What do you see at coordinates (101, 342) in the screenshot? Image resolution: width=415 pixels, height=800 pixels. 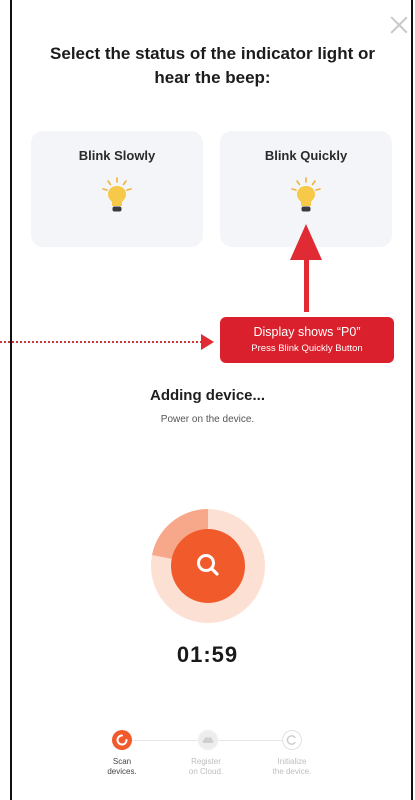 I see `annotation-dotted-line` at bounding box center [101, 342].